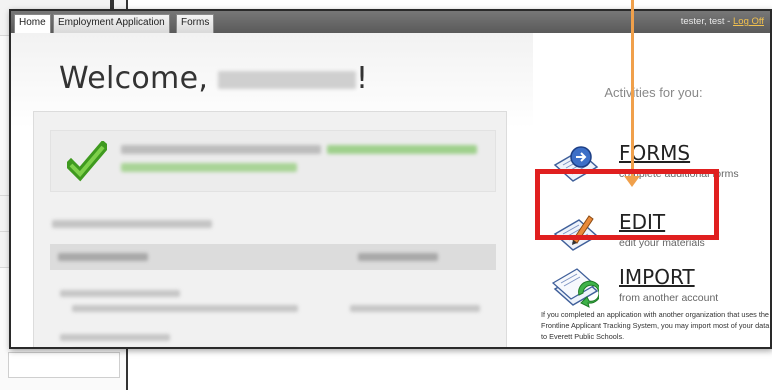  Describe the element at coordinates (654, 153) in the screenshot. I see `activity-forms-label: FORMS` at that location.